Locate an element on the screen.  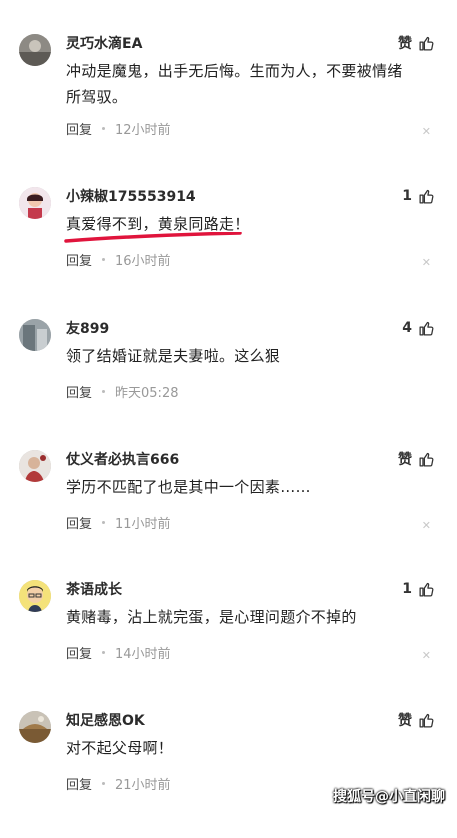
comment-meta: 回复 14小时前 is located at coordinates (118, 652).